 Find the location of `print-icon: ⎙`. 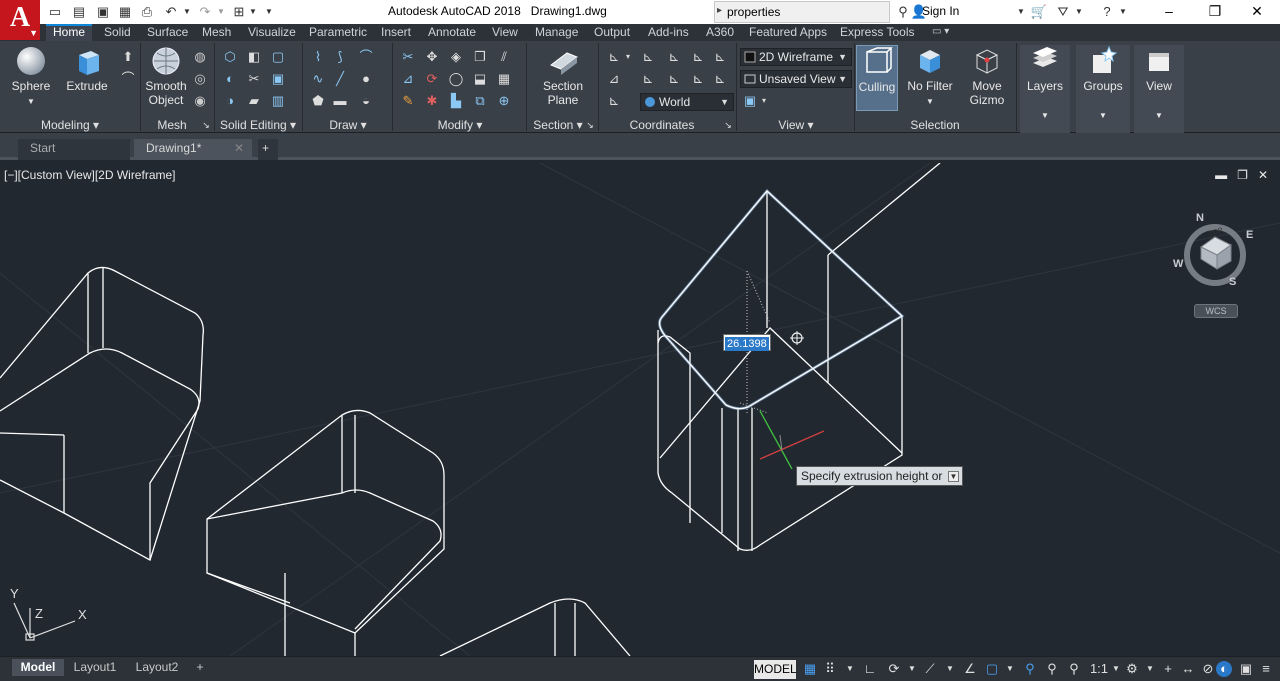

print-icon: ⎙ is located at coordinates (147, 12).